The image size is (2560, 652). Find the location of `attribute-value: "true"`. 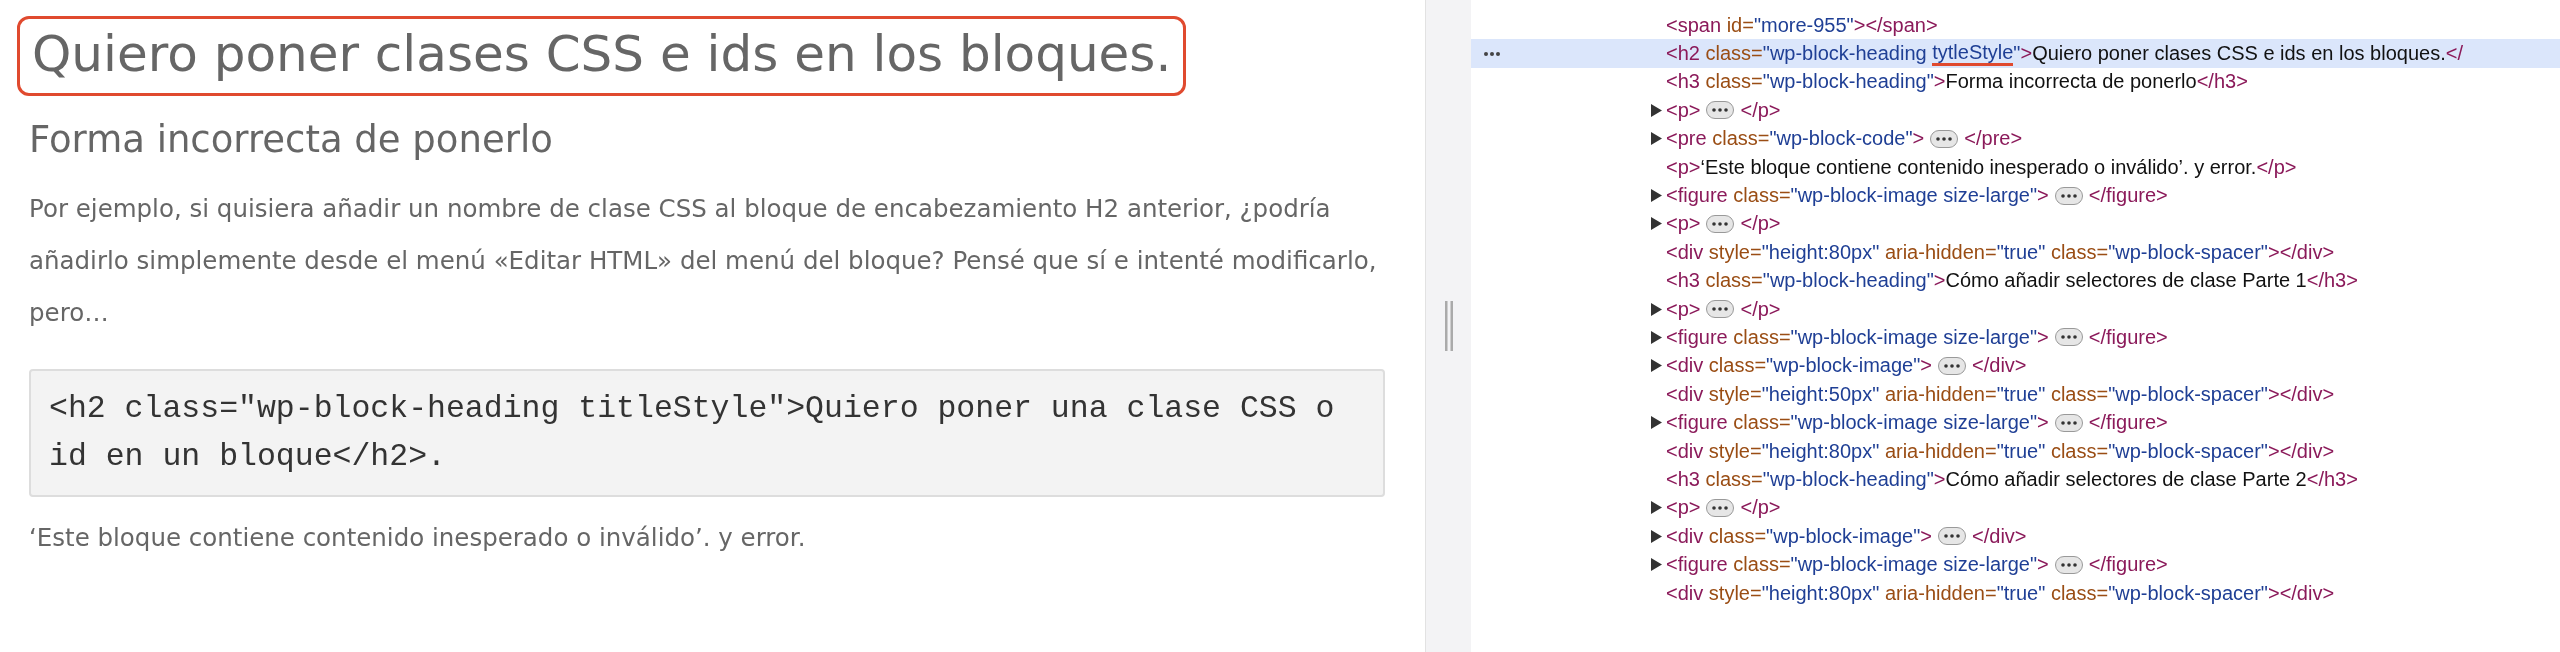

attribute-value: "true" is located at coordinates (2021, 451).